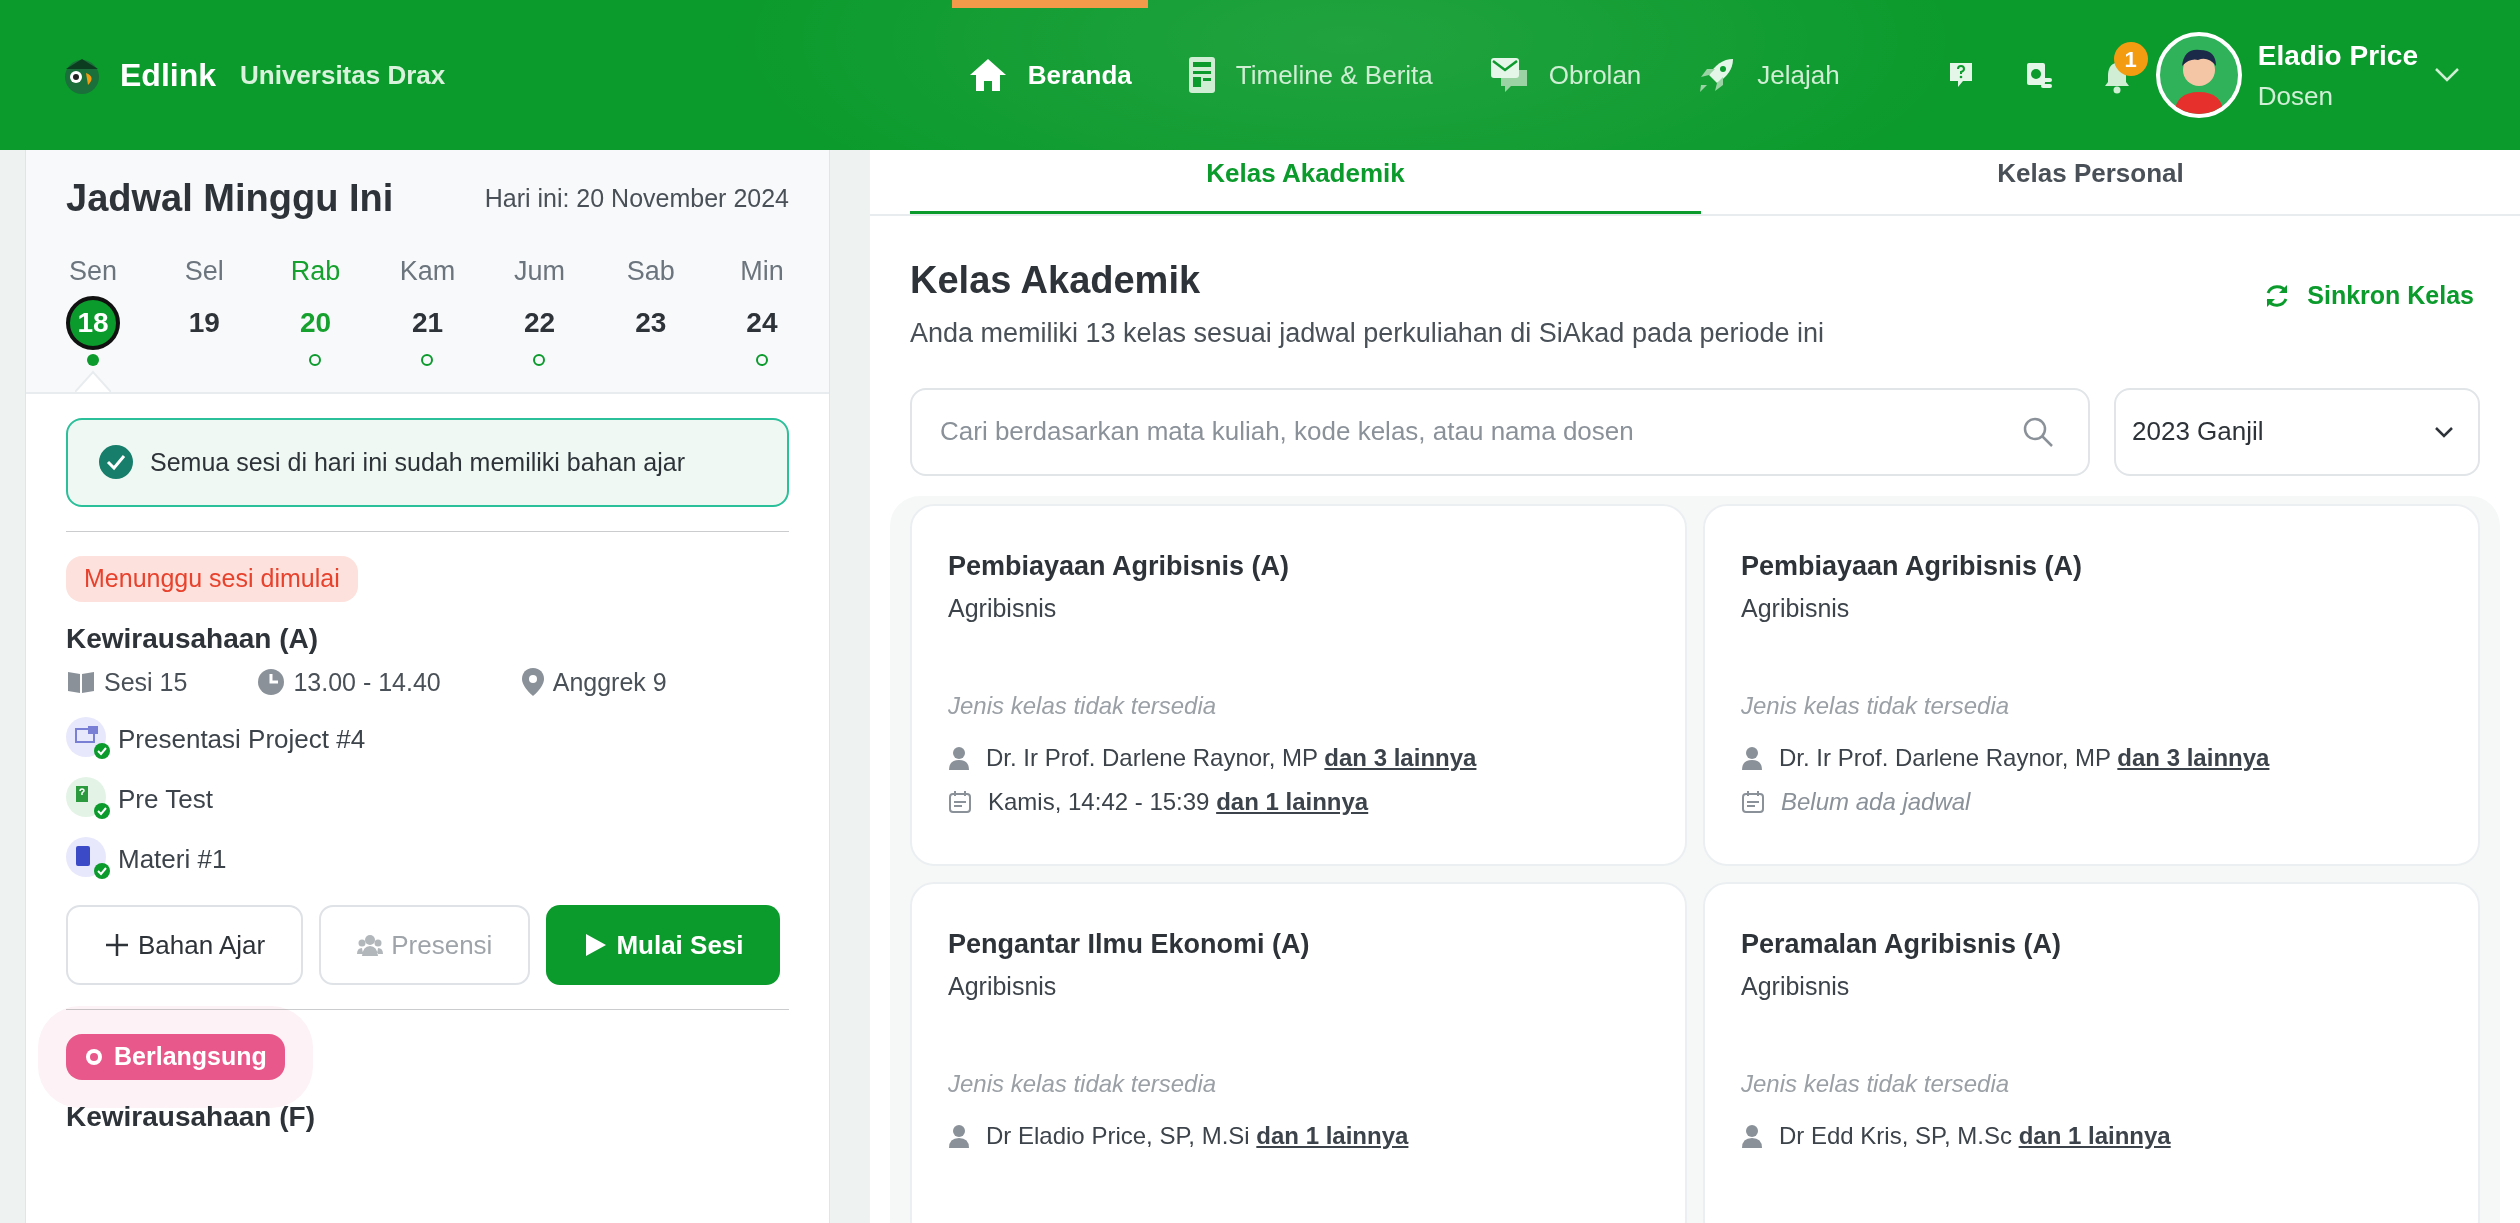  Describe the element at coordinates (762, 271) in the screenshot. I see `day-name: Min` at that location.